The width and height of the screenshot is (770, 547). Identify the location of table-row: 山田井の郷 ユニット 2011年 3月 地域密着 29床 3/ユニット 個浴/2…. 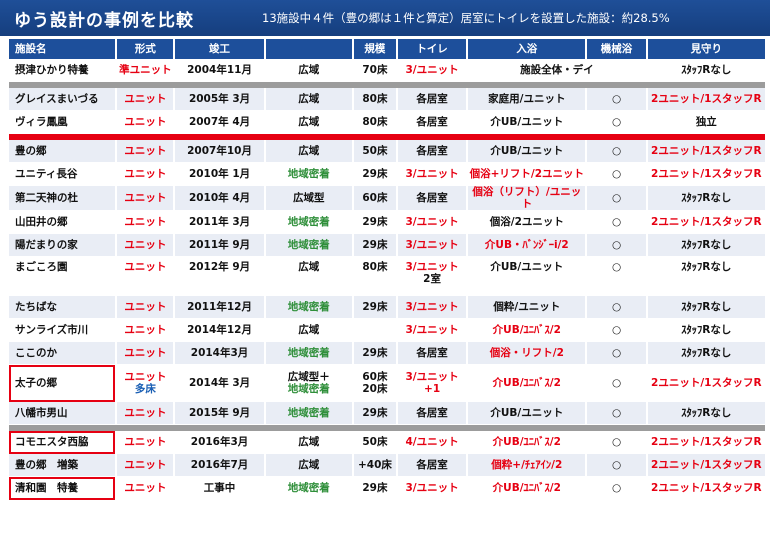
(387, 222).